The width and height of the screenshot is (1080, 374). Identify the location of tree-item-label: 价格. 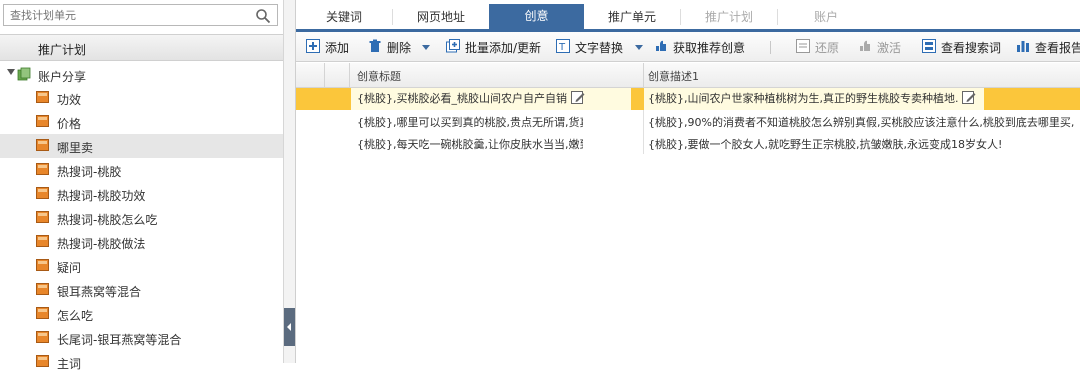
(69, 124).